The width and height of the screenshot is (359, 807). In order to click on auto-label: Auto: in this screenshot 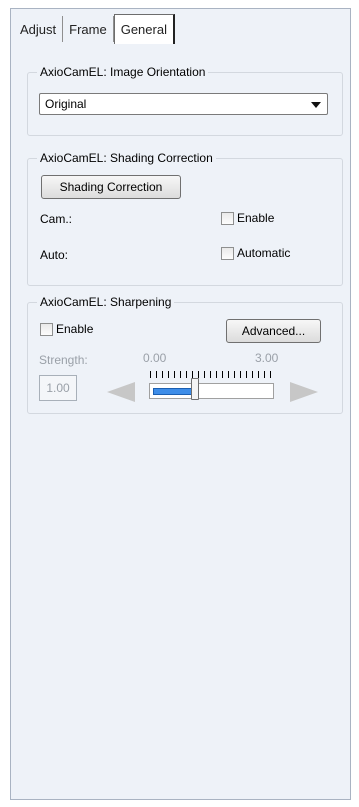, I will do `click(54, 255)`.